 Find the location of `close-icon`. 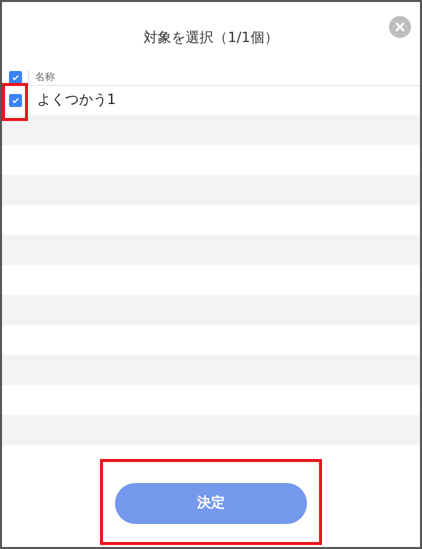

close-icon is located at coordinates (400, 27).